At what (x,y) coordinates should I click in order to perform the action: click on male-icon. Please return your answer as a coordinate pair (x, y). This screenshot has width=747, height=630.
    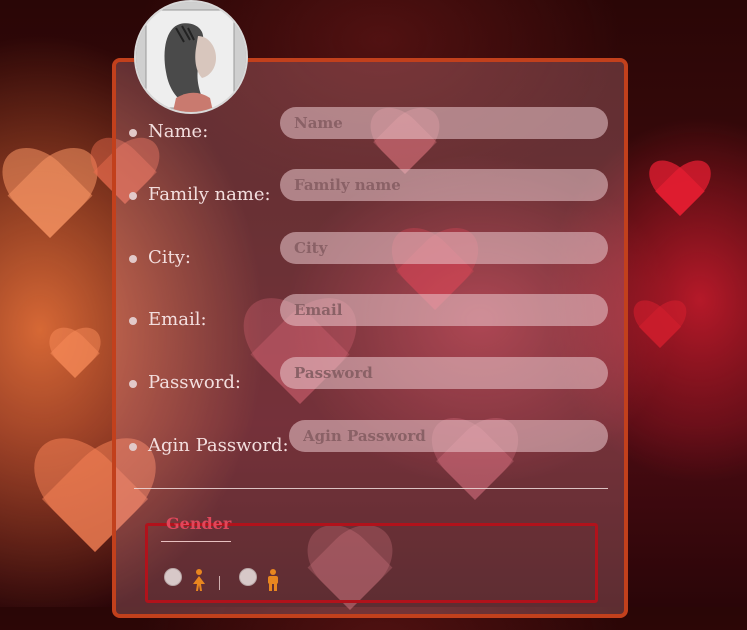
    Looking at the image, I should click on (273, 582).